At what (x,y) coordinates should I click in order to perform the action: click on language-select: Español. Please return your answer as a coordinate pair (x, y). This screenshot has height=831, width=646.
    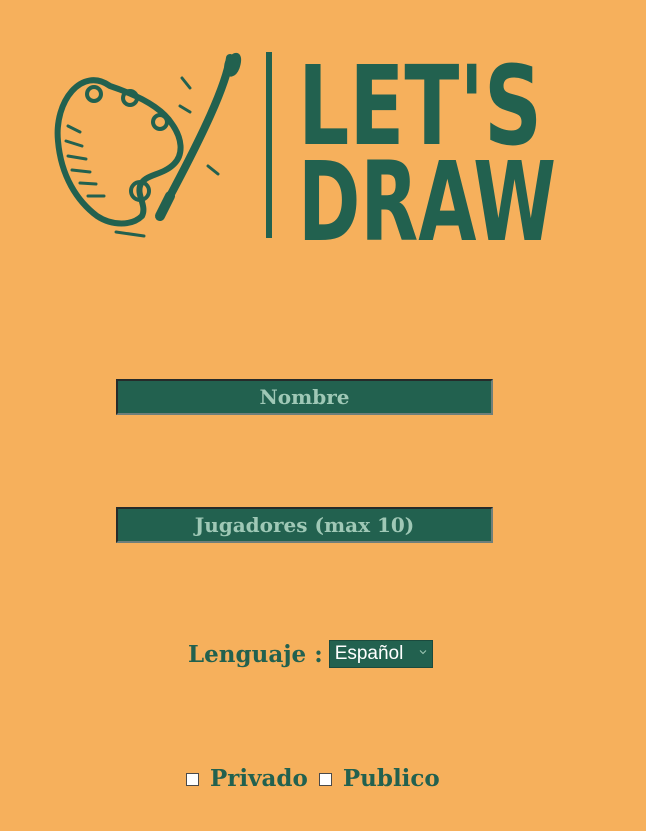
    Looking at the image, I should click on (380, 654).